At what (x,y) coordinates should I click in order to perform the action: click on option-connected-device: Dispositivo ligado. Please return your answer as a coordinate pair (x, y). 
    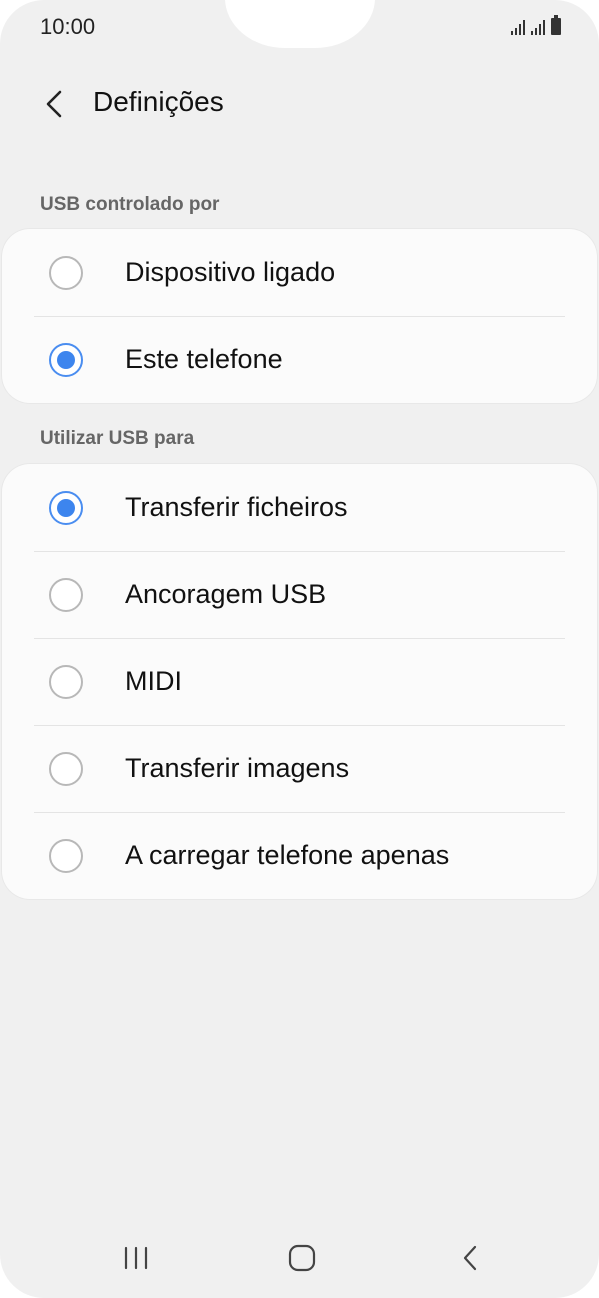
    Looking at the image, I should click on (299, 272).